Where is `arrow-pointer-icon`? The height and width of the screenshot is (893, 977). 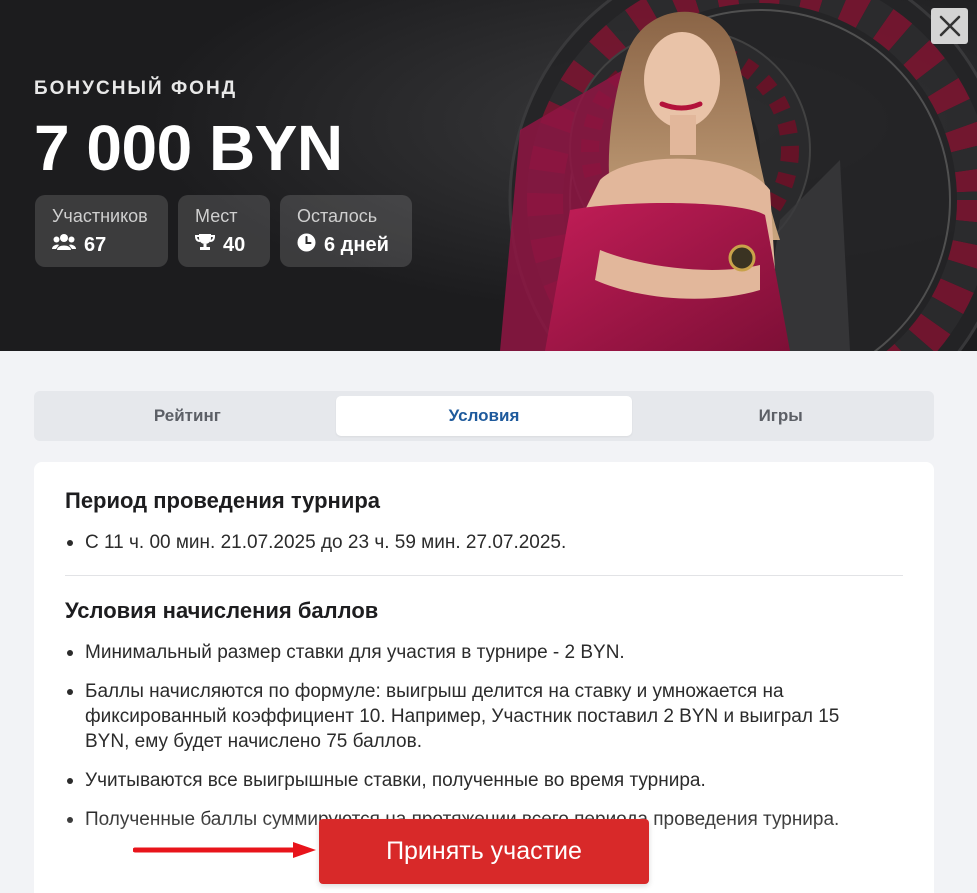
arrow-pointer-icon is located at coordinates (224, 850).